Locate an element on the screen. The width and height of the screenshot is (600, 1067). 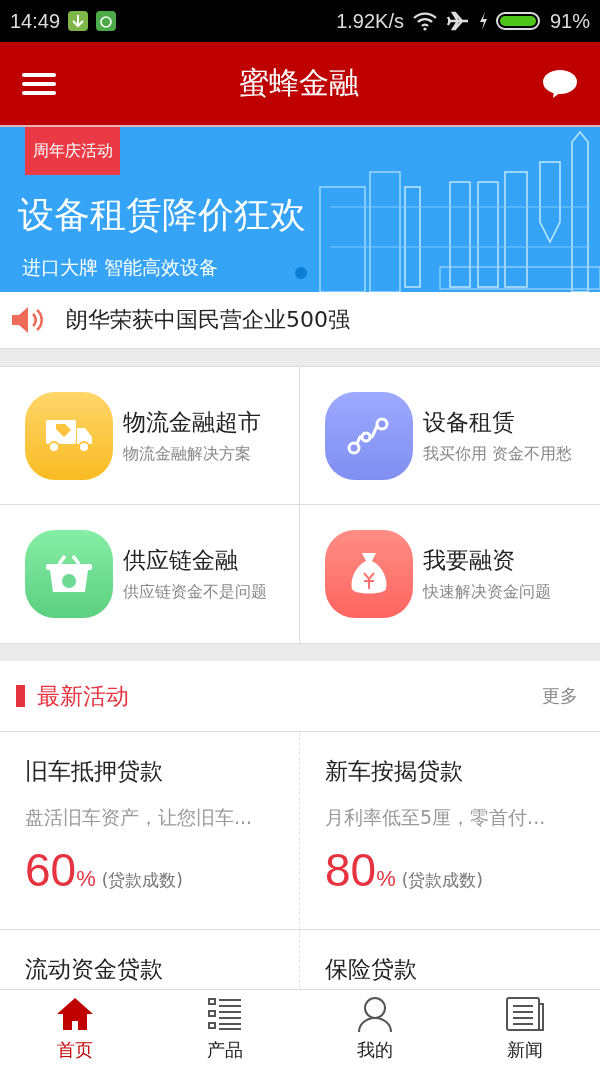
service-tile: 供应链金融 供应链资金不是问题 is located at coordinates (150, 574).